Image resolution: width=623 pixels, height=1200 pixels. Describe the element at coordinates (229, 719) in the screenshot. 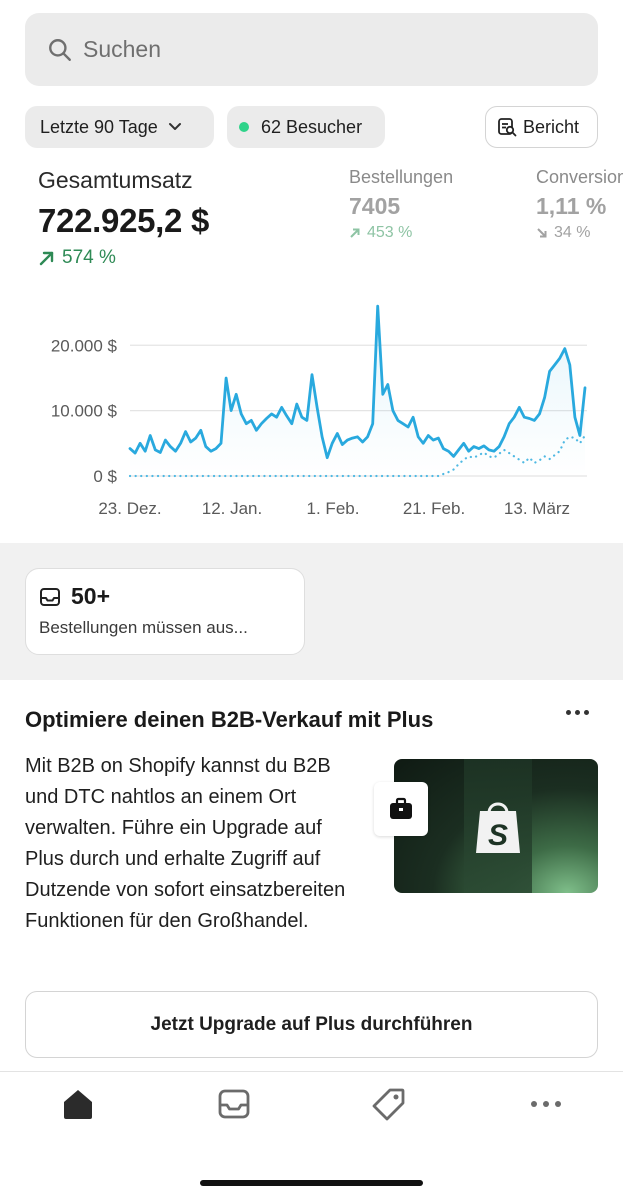

I see `promo-title: Optimiere deinen B2B-Verkauf mit Plus` at that location.